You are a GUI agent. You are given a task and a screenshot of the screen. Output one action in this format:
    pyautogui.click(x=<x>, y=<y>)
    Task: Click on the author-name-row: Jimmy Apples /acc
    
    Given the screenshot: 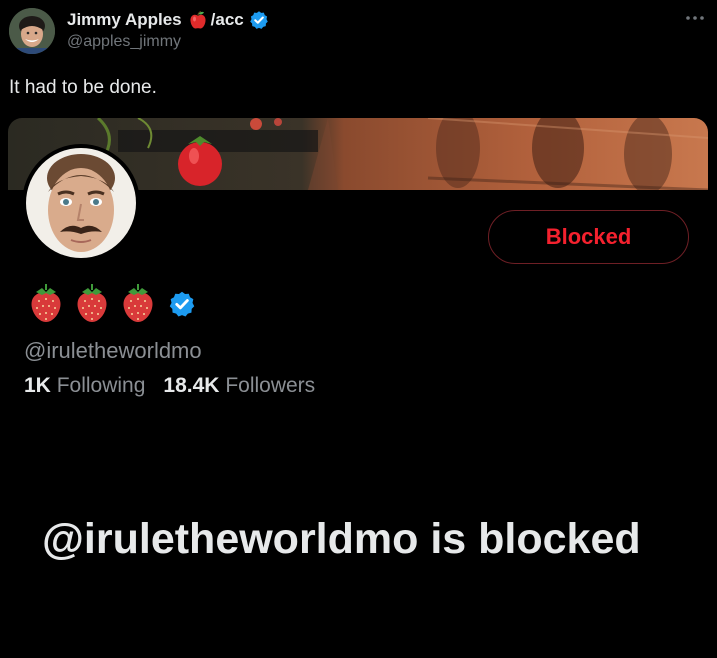 What is the action you would take?
    pyautogui.click(x=168, y=20)
    